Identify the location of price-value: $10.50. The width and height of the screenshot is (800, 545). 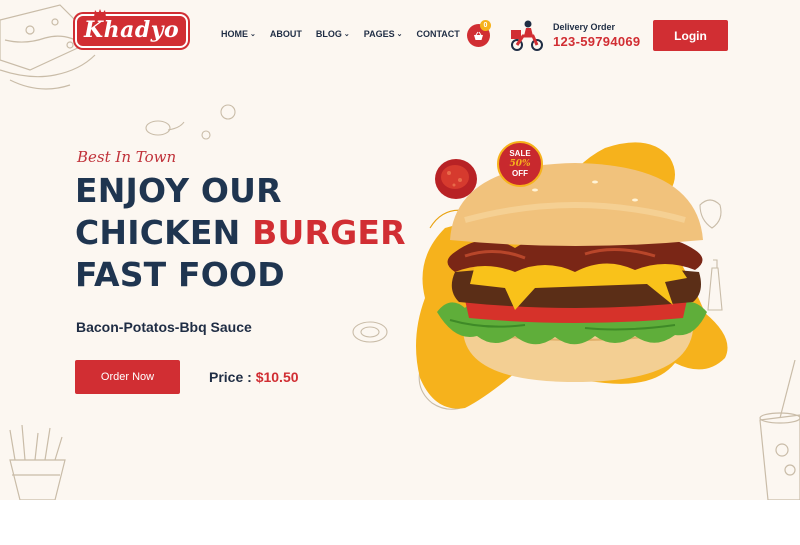
(277, 377).